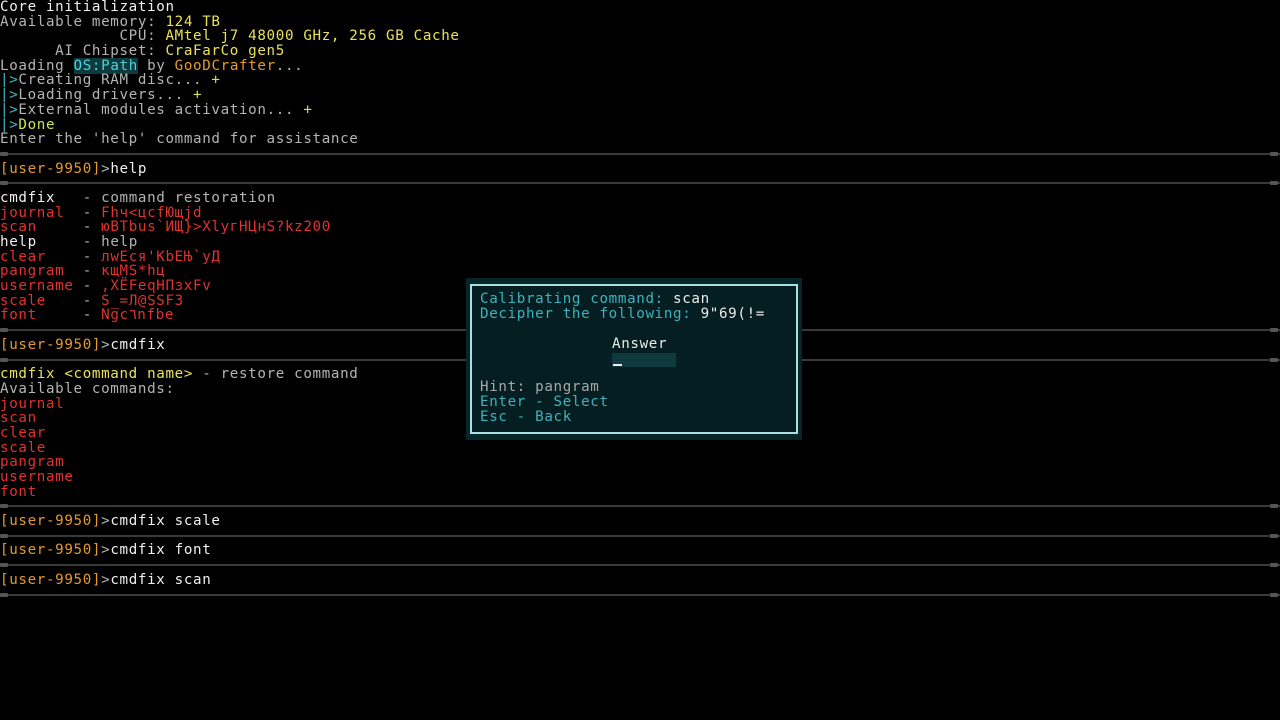 The image size is (1280, 720). I want to click on chipset-line: AI Chipset: CraFarCo gen5, so click(640, 51).